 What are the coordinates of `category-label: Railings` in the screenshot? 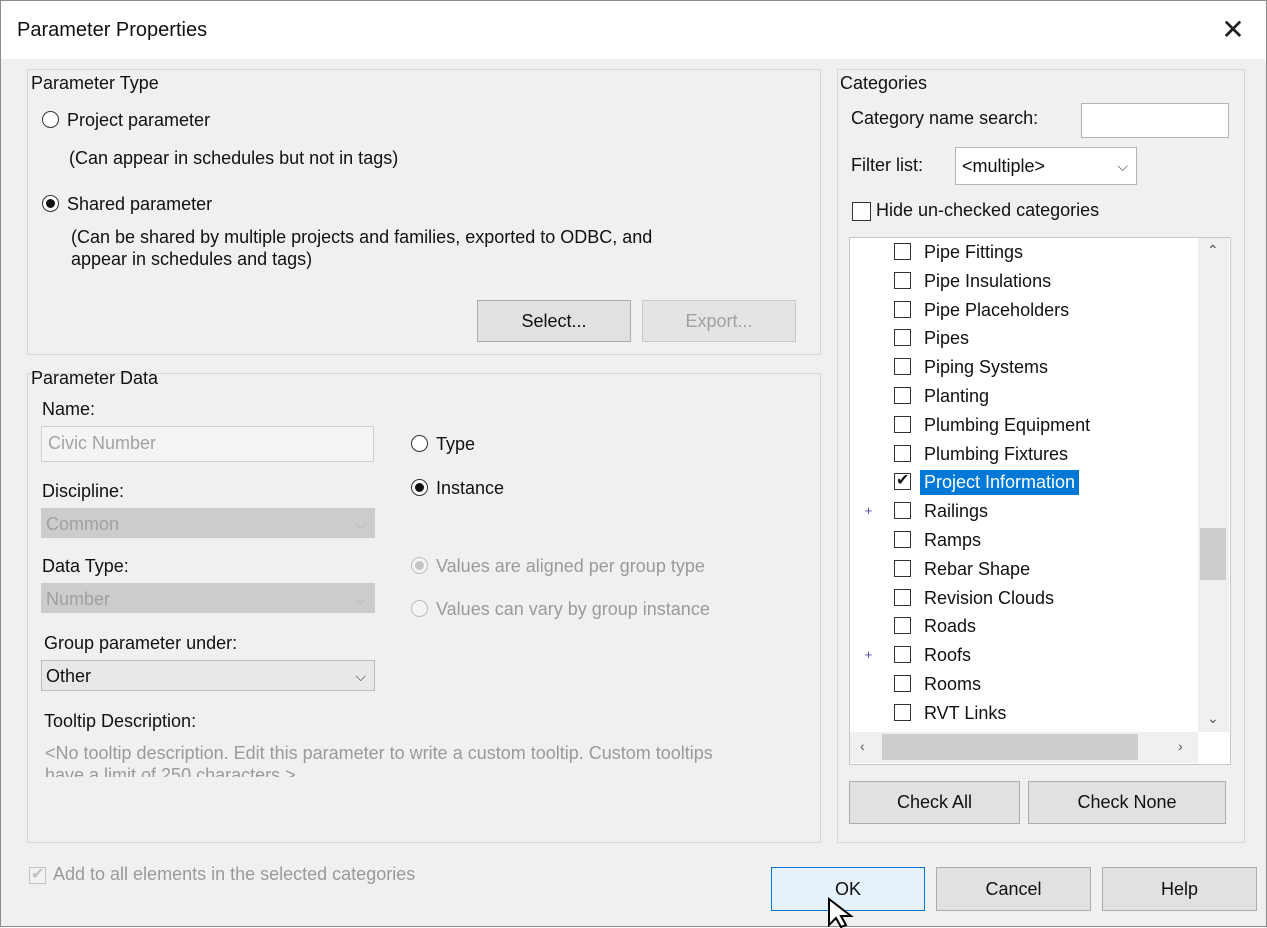 It's located at (956, 511).